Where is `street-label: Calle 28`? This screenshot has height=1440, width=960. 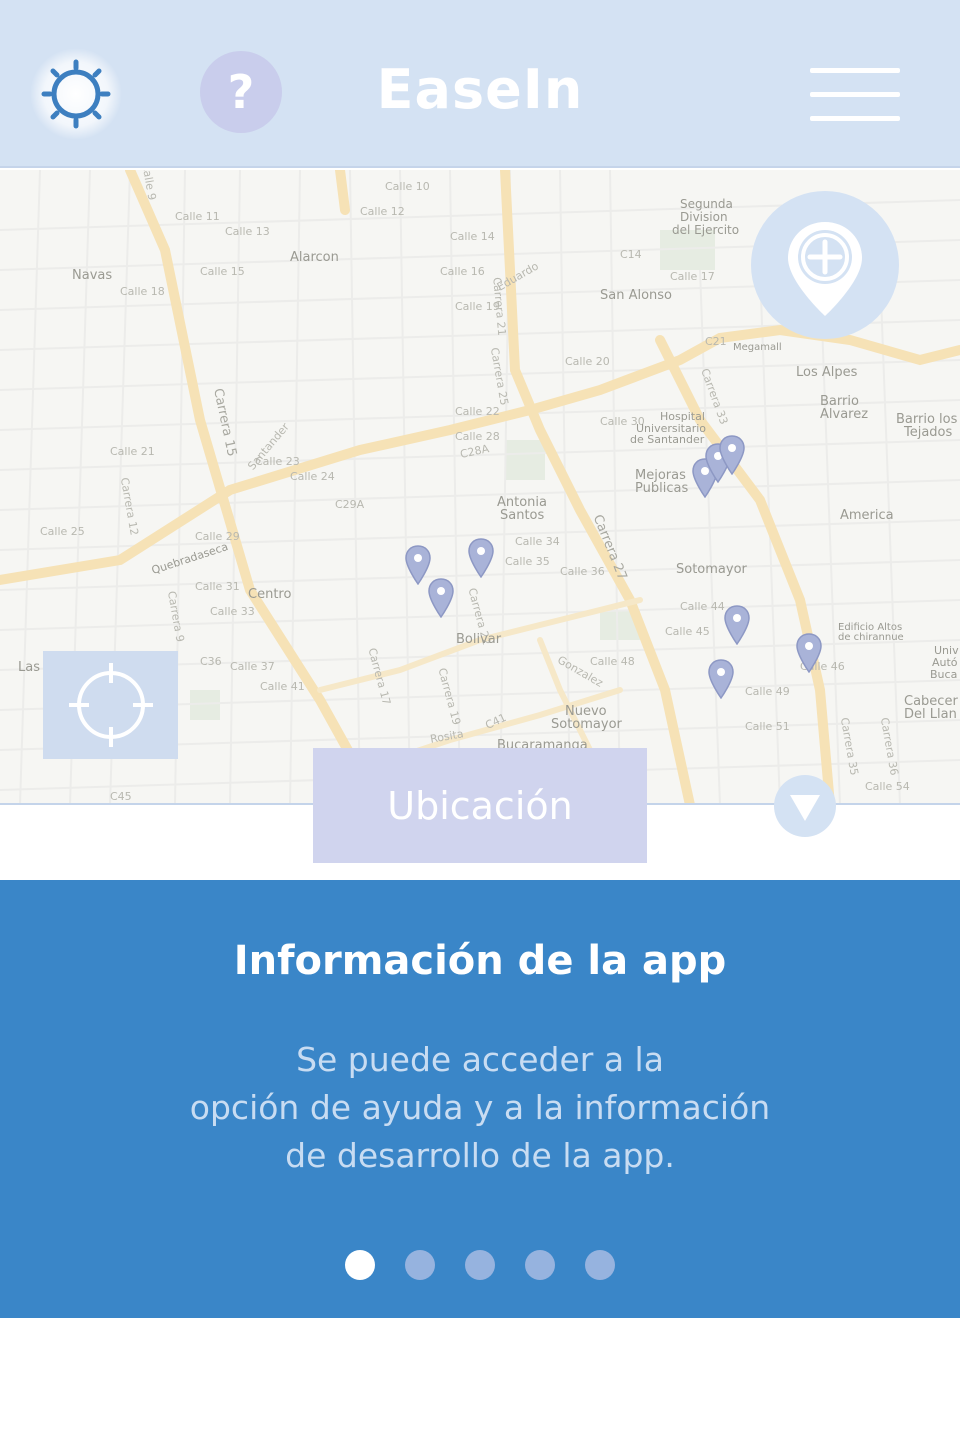 street-label: Calle 28 is located at coordinates (477, 436).